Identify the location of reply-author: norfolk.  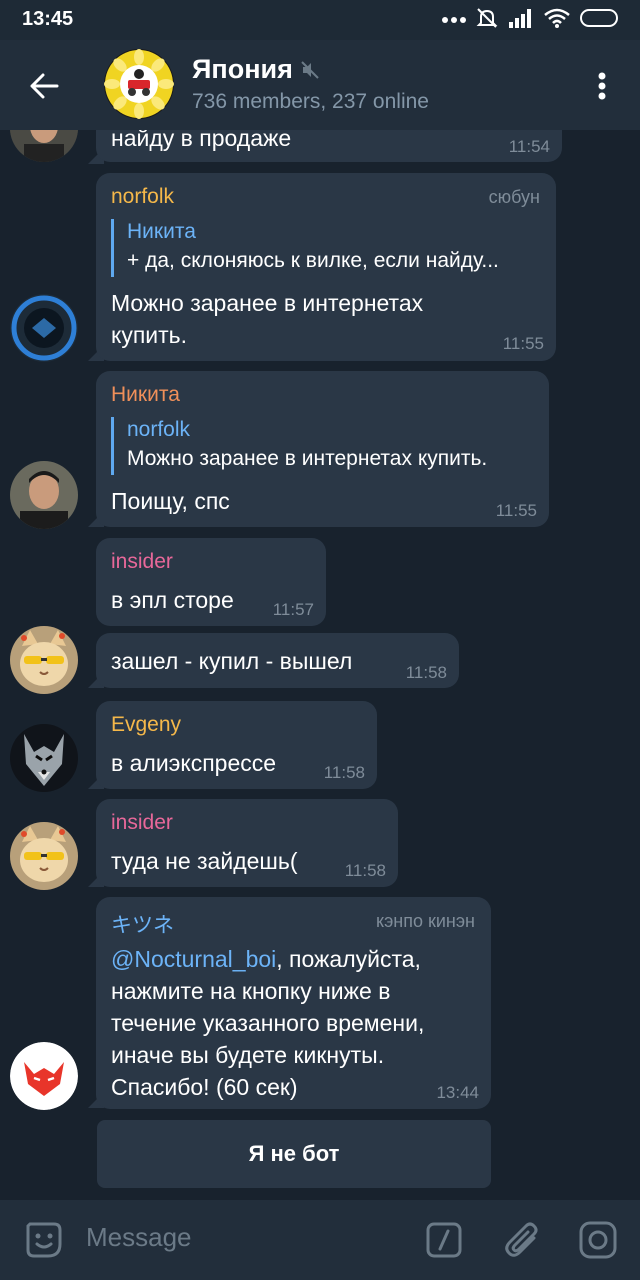
(159, 429).